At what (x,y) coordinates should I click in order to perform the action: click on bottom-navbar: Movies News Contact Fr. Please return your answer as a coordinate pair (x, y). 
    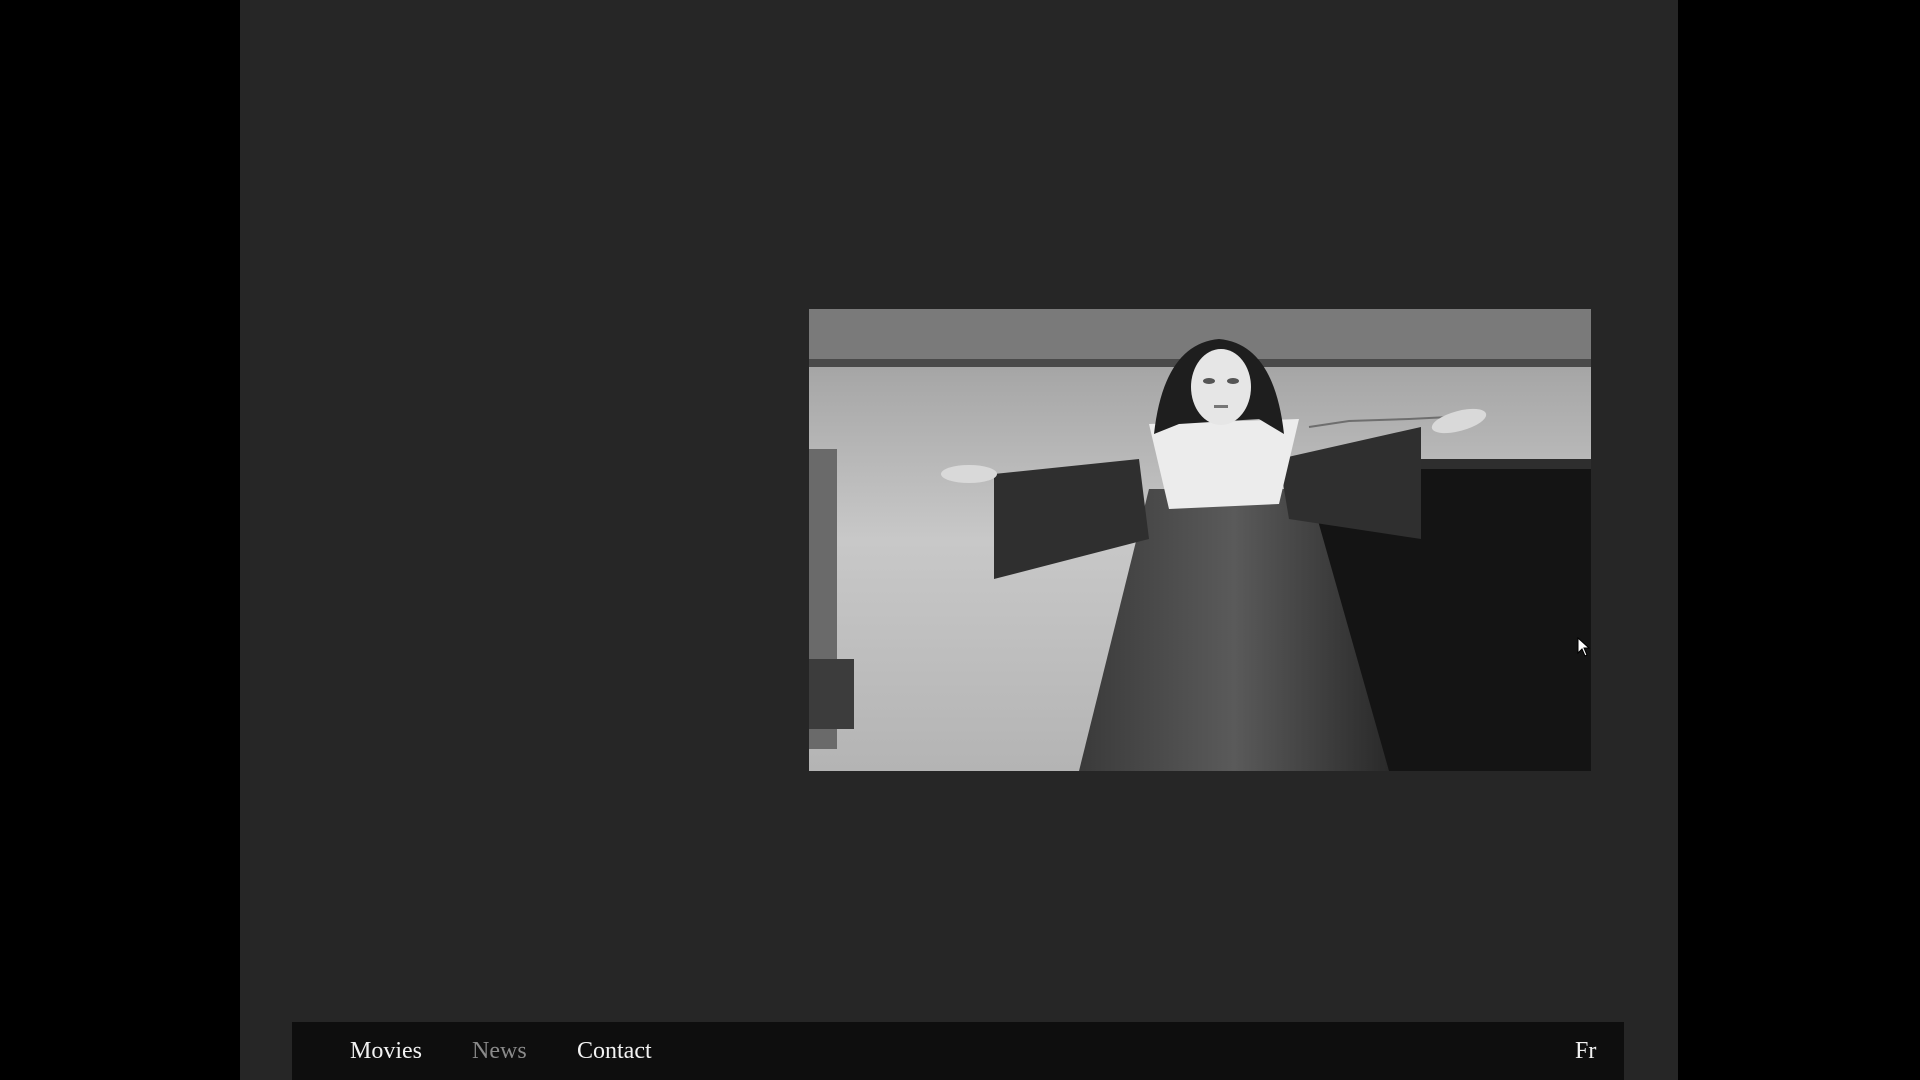
    Looking at the image, I should click on (958, 1051).